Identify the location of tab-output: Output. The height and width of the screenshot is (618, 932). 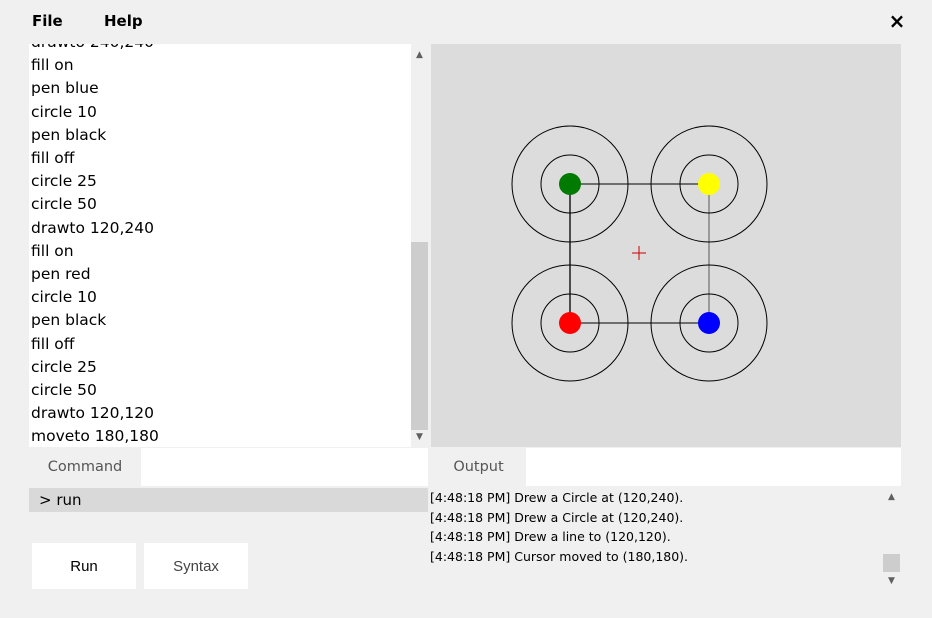
(478, 467).